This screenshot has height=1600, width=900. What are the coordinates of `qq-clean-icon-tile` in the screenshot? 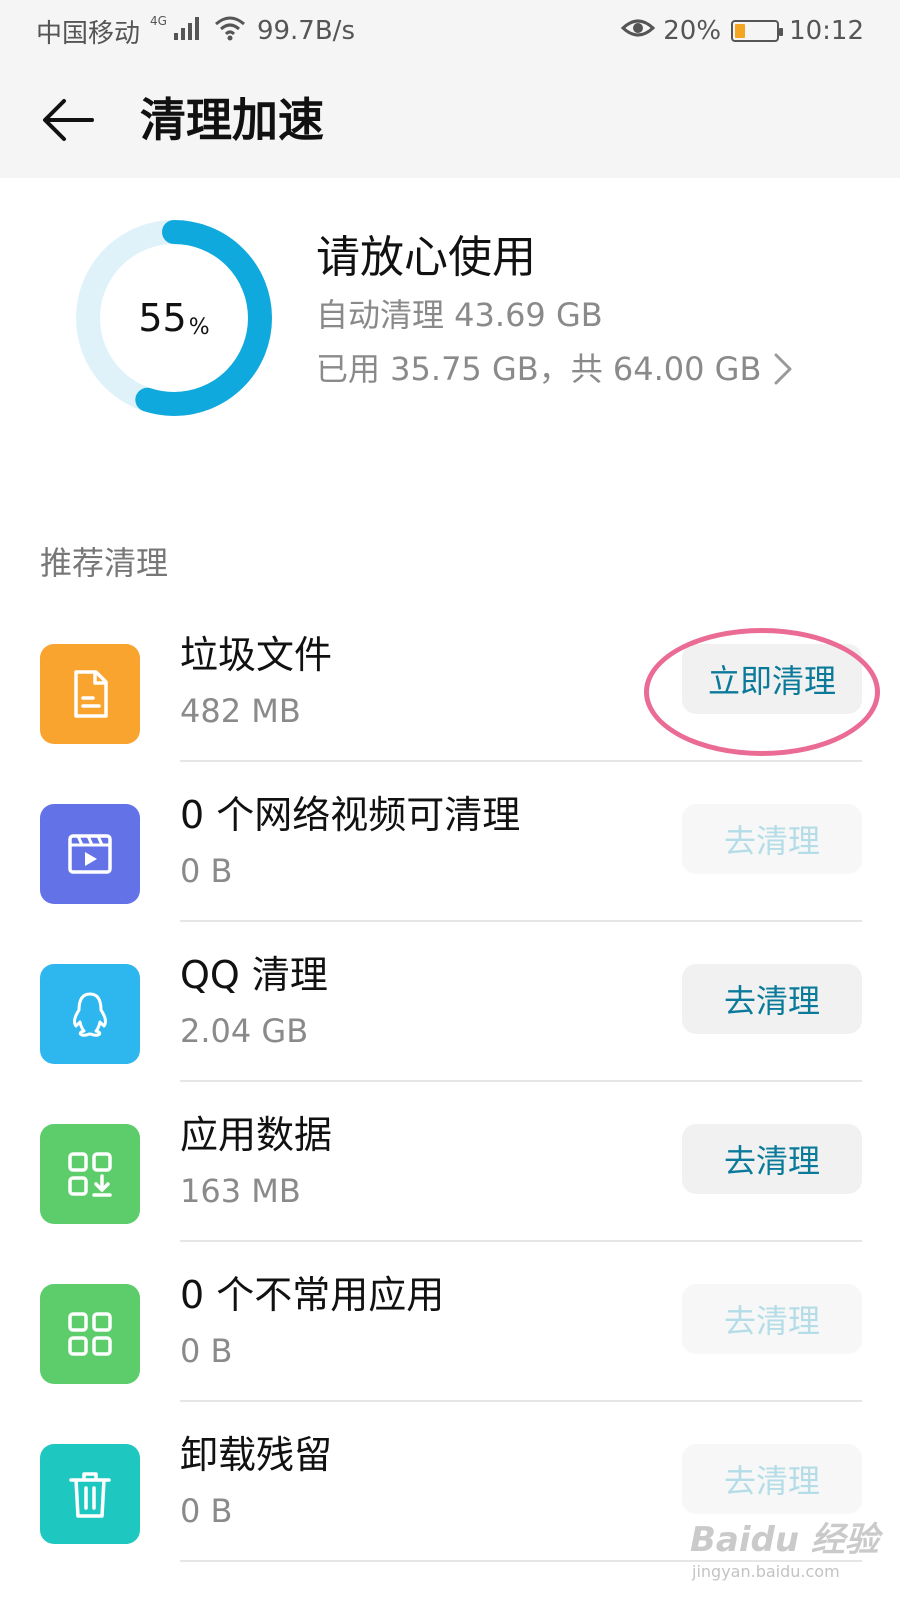 It's located at (90, 1014).